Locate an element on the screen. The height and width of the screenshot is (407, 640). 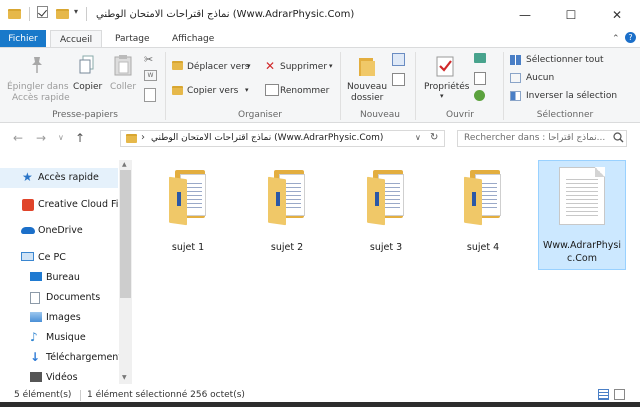
clipboard-icon is located at coordinates (123, 66).